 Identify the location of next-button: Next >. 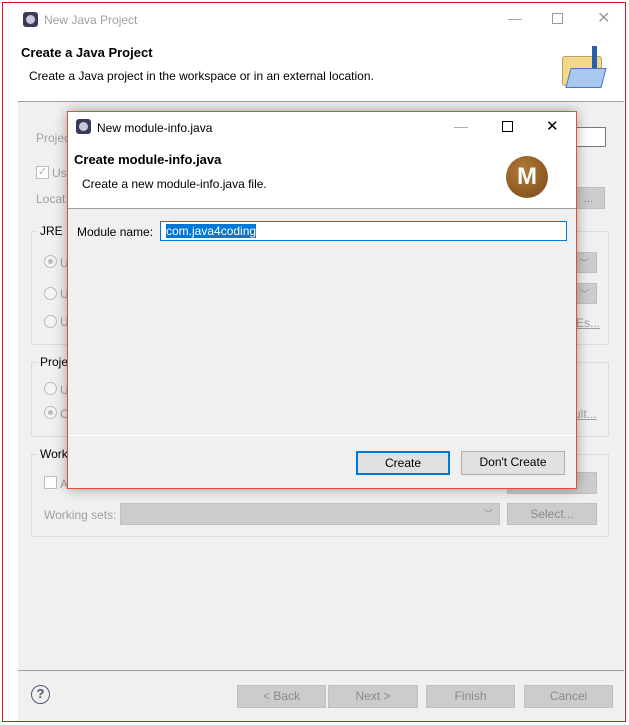
(373, 696).